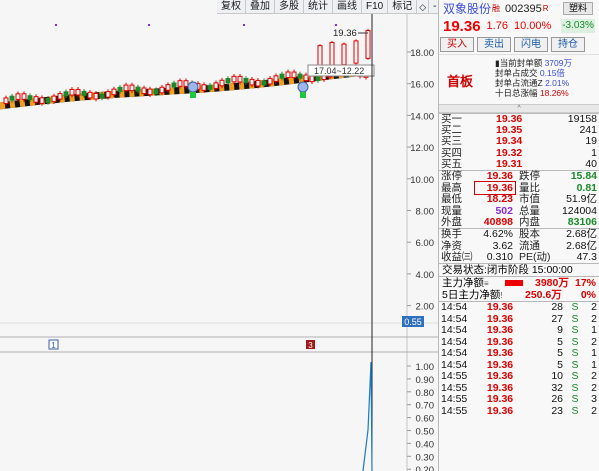 This screenshot has width=599, height=471. I want to click on price-row: 19.36 1.76 10.00% -3.03%, so click(519, 26).